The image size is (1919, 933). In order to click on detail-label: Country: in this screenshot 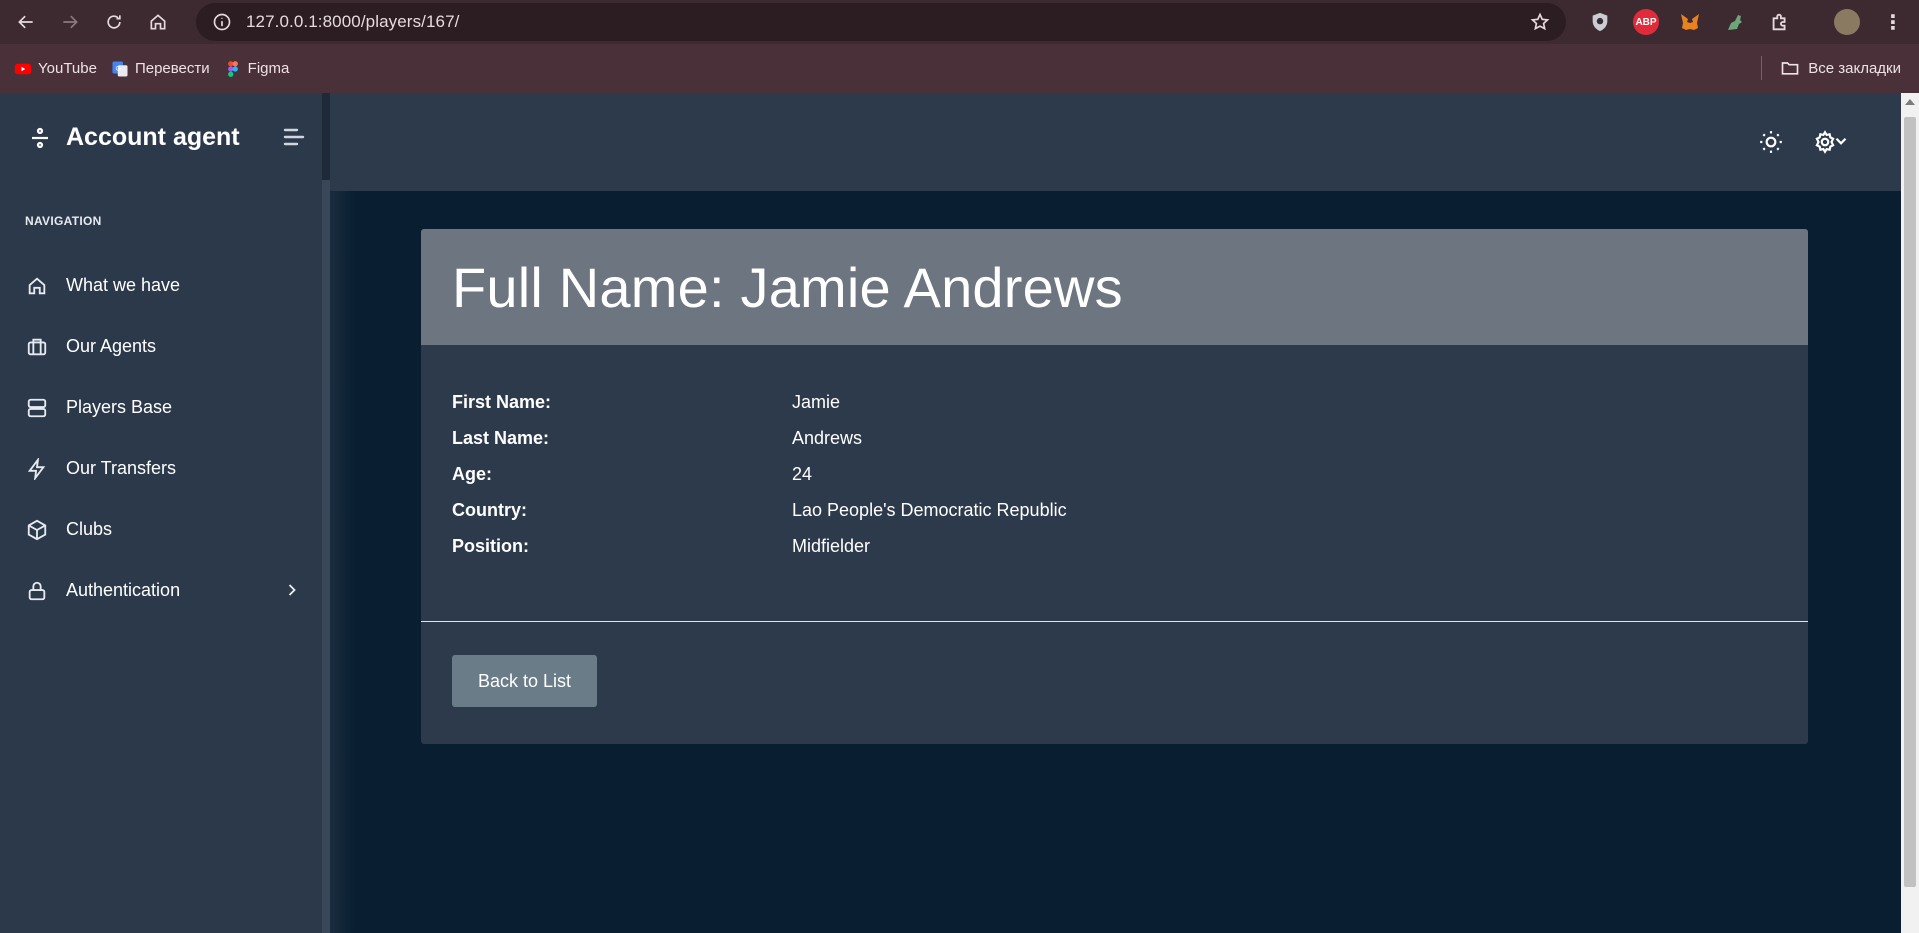, I will do `click(489, 509)`.